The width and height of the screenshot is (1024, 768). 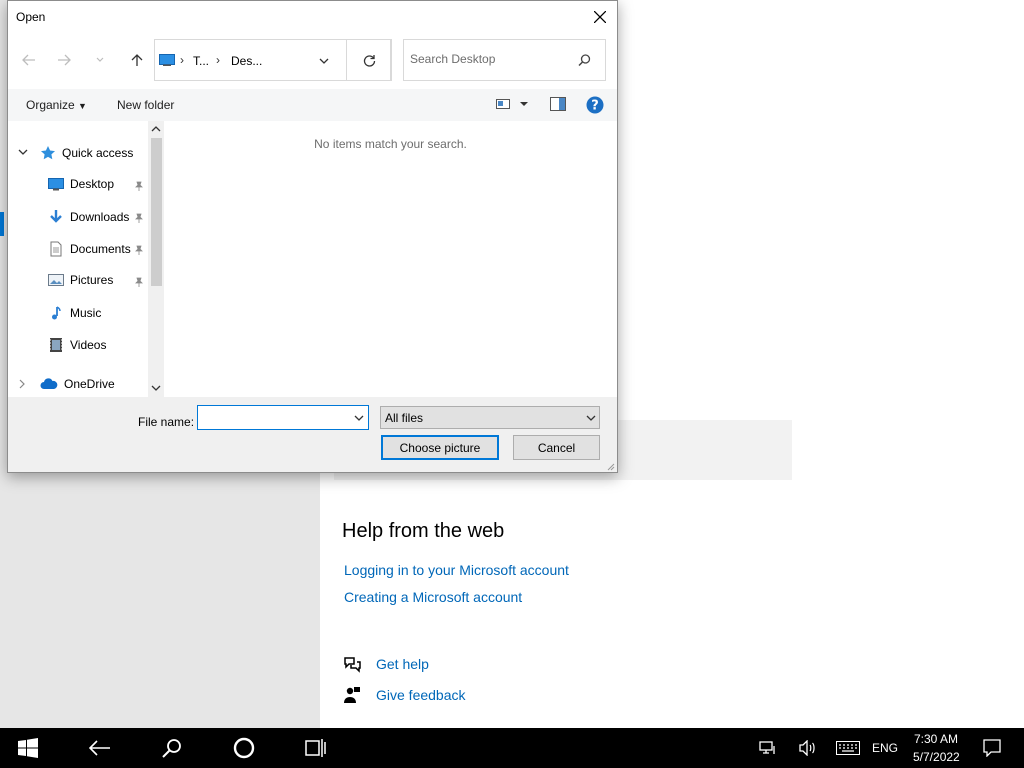 What do you see at coordinates (490, 417) in the screenshot?
I see `file-type-select: All files` at bounding box center [490, 417].